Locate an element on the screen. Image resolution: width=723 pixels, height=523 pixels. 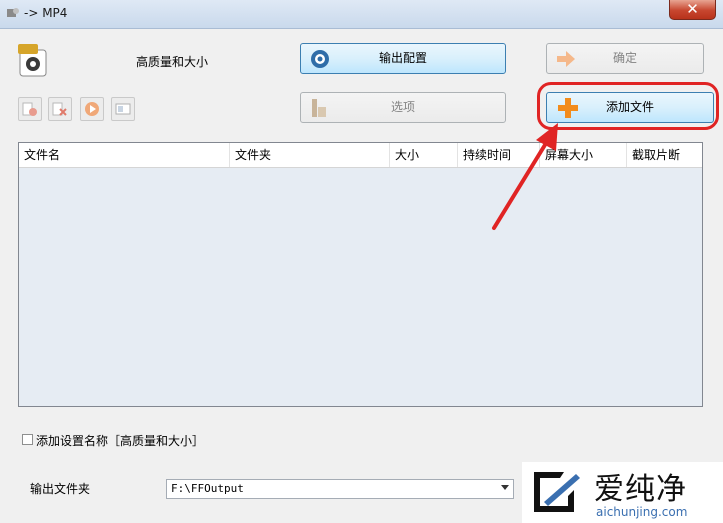
title-bar: -> MP4 ✕ is located at coordinates (361, 14).